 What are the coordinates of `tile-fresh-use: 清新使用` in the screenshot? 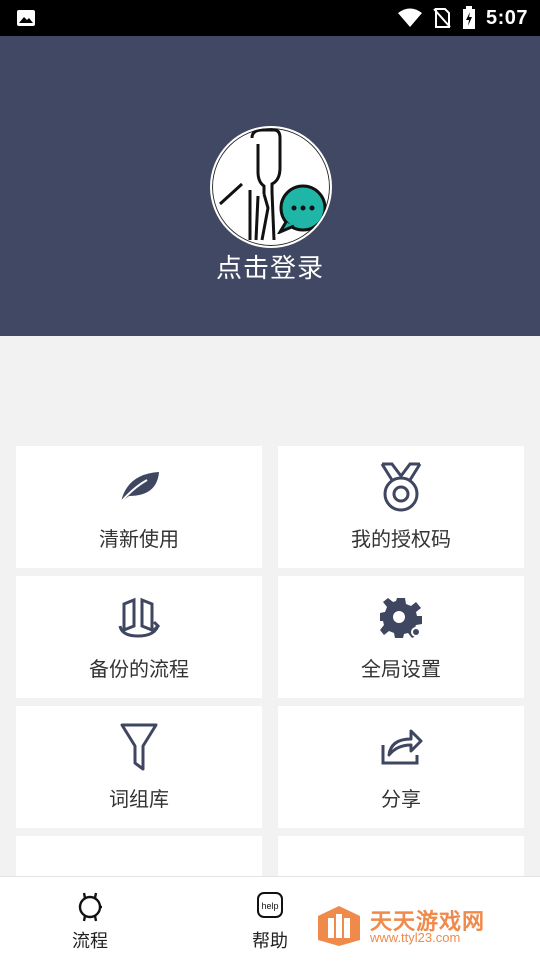 It's located at (139, 507).